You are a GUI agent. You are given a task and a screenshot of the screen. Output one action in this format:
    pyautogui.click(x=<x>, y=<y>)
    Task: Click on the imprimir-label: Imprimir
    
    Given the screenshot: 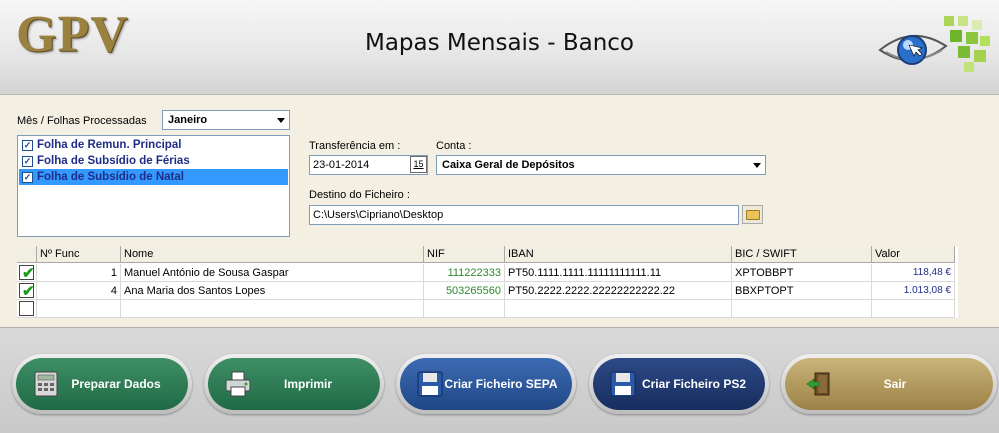 What is the action you would take?
    pyautogui.click(x=307, y=384)
    